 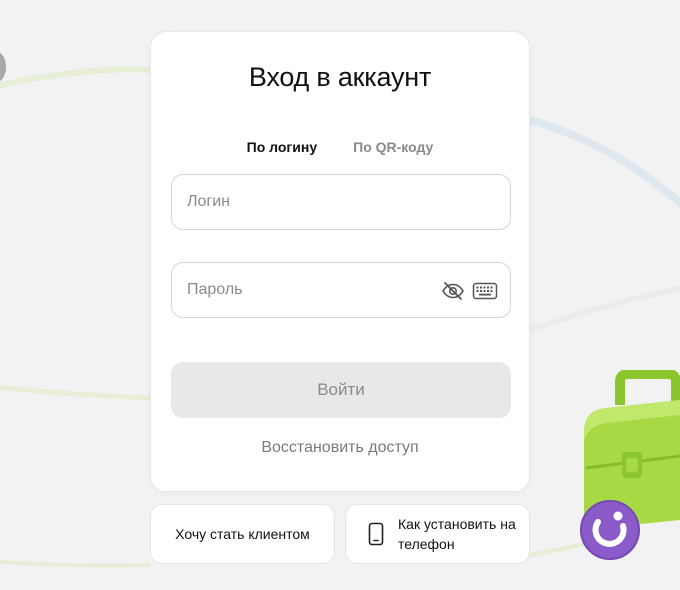 What do you see at coordinates (340, 147) in the screenshot?
I see `login-method-tabs: По логину По QR-коду` at bounding box center [340, 147].